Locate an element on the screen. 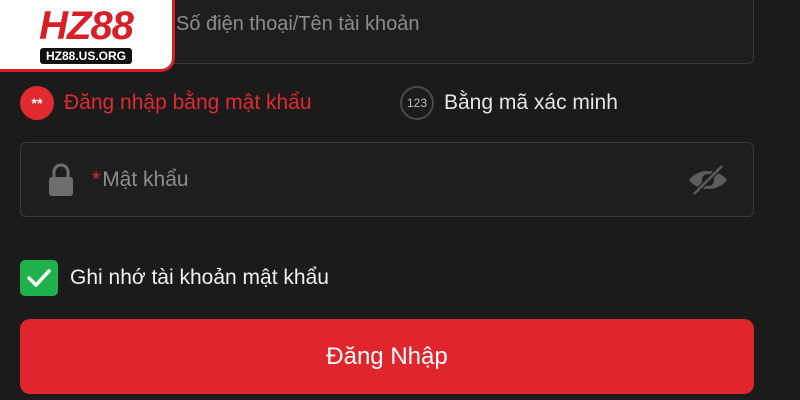 This screenshot has width=800, height=400. brand-logo: HZ88 HZ88.US.ORG is located at coordinates (87, 36).